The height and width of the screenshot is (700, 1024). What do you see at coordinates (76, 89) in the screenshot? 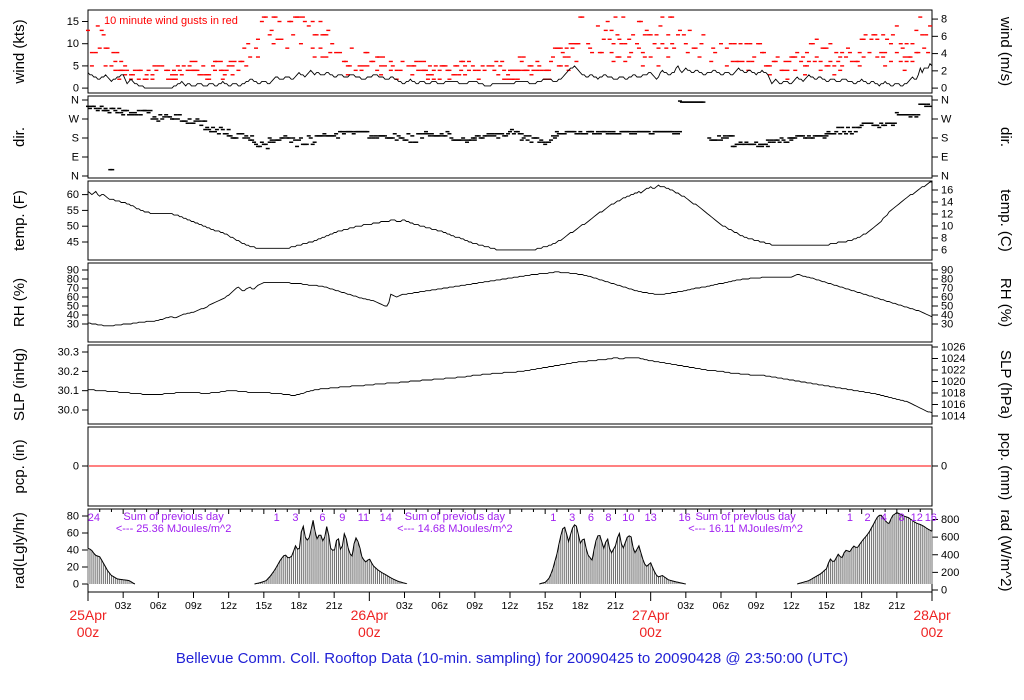
I see `wind-kts-tick-label: 0` at bounding box center [76, 89].